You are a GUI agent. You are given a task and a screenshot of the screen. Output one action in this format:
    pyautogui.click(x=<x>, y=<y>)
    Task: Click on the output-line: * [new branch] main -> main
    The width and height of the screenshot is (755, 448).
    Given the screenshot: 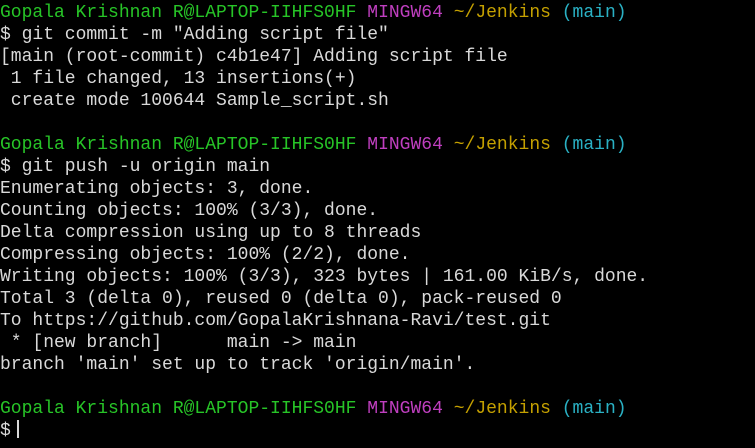 What is the action you would take?
    pyautogui.click(x=178, y=343)
    